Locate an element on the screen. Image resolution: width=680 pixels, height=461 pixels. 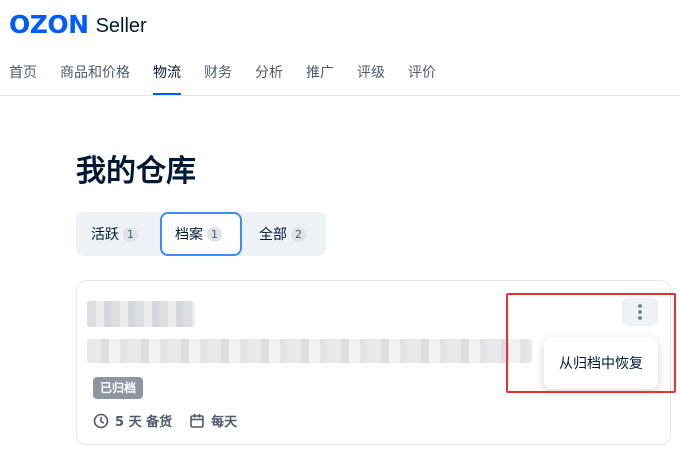
warehouse-meta: 5 天 备货 每天 is located at coordinates (173, 420).